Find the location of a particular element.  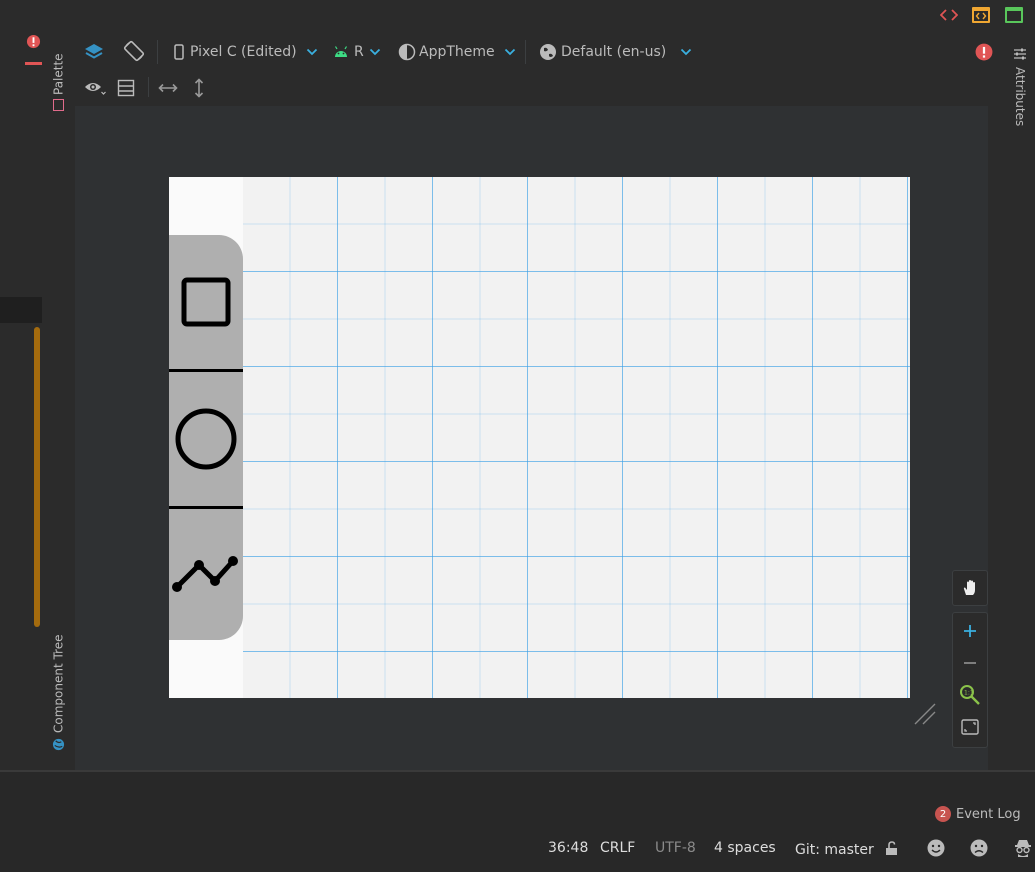

file-encoding: UTF-8 is located at coordinates (675, 848).